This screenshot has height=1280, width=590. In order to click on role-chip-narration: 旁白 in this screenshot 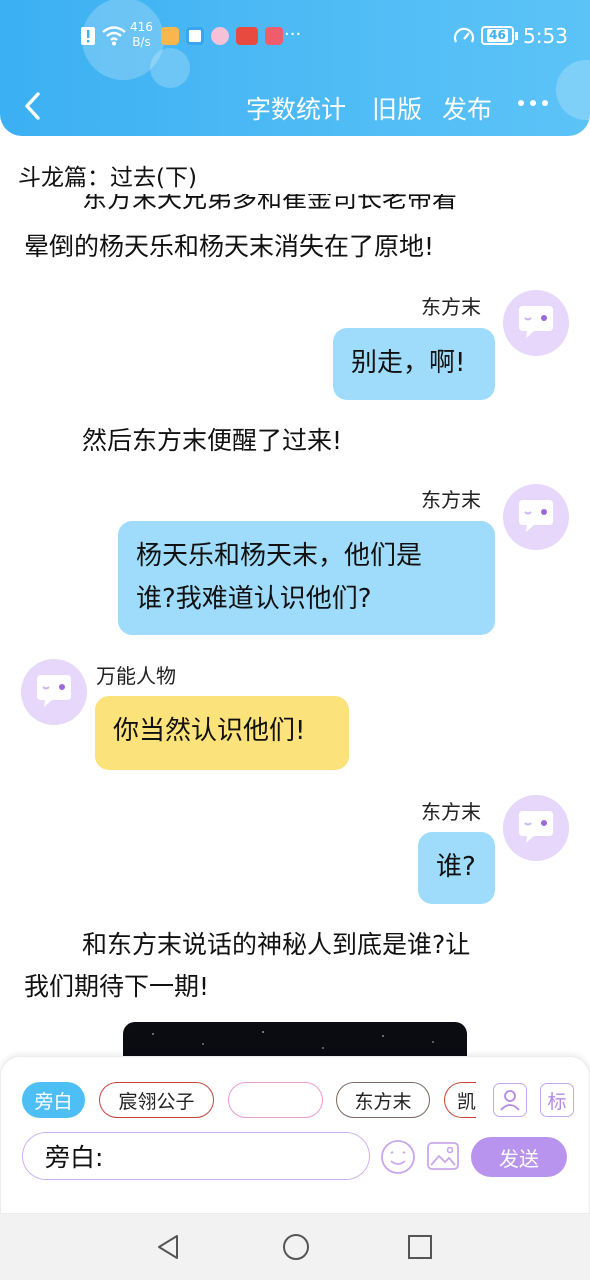, I will do `click(53, 1100)`.